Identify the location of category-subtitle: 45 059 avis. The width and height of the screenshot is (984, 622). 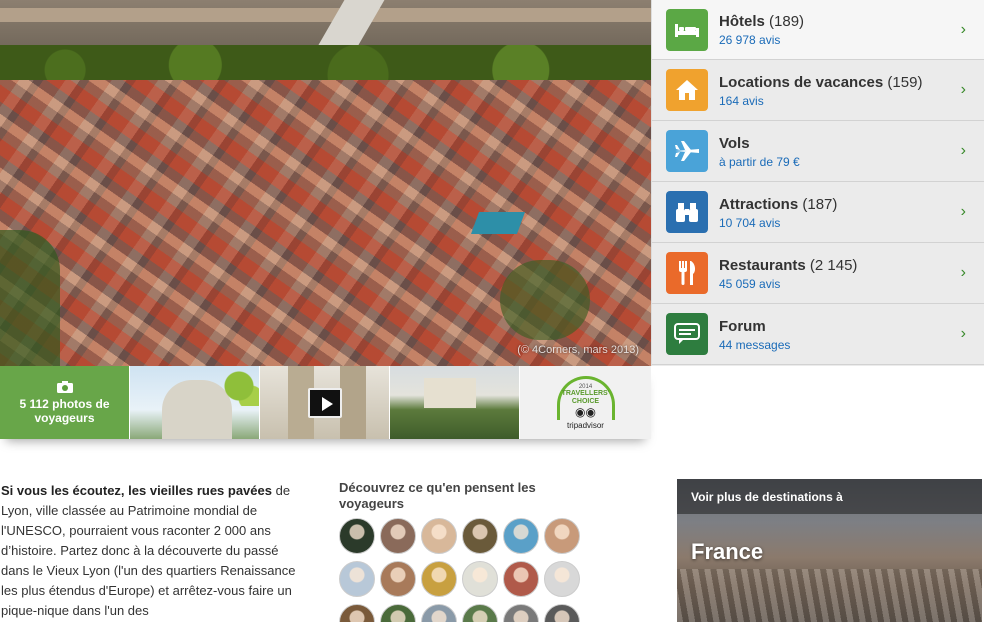
(851, 284).